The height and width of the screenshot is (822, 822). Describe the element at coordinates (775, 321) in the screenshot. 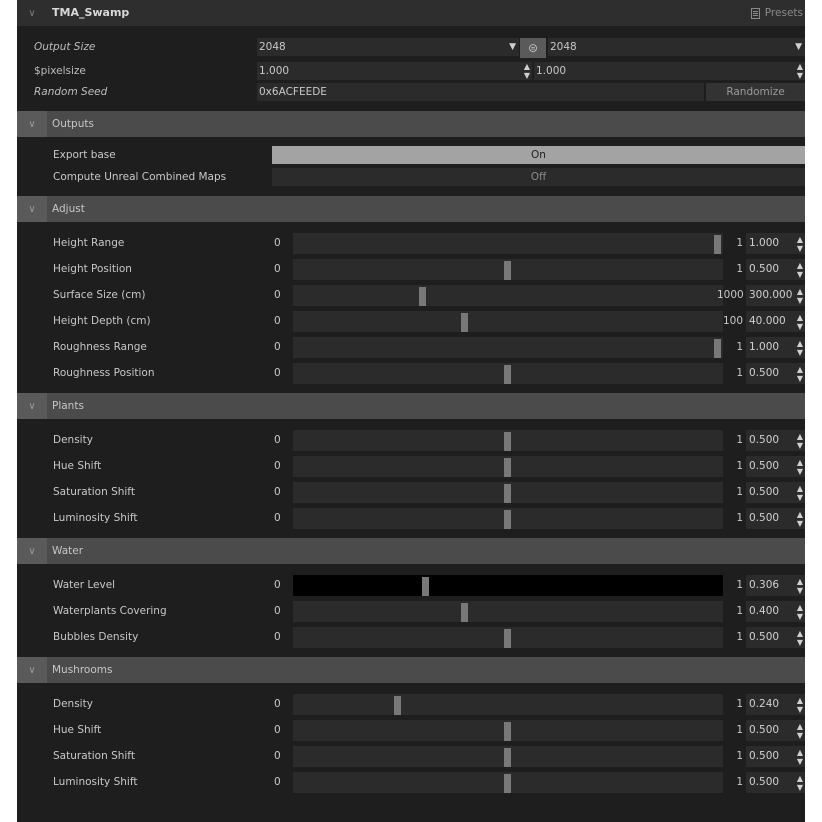

I see `slider-value-field: 40.000 ▲ ▼` at that location.